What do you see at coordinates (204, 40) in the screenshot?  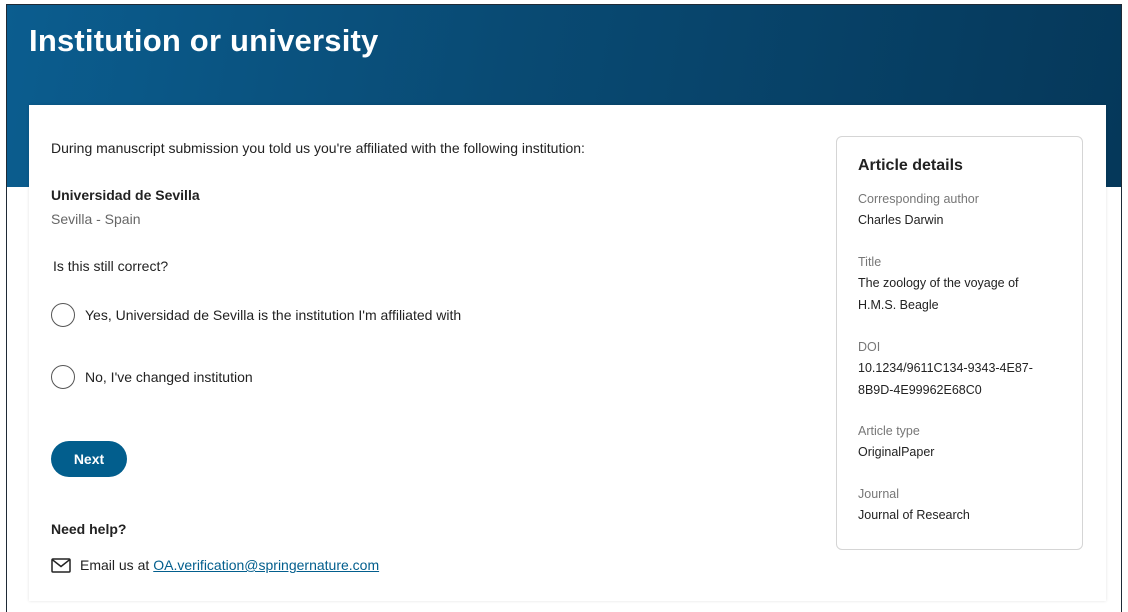 I see `page-title: Institution or university` at bounding box center [204, 40].